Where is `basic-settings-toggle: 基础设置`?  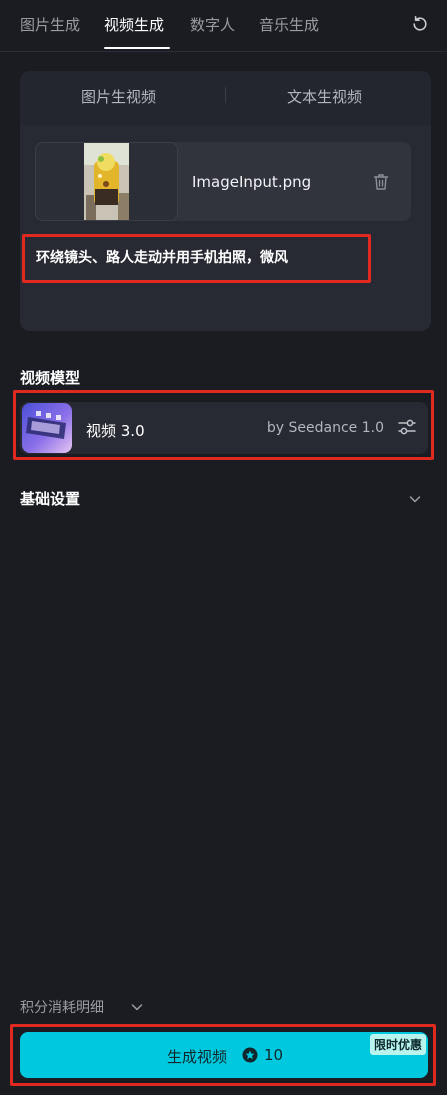
basic-settings-toggle: 基础设置 is located at coordinates (50, 498).